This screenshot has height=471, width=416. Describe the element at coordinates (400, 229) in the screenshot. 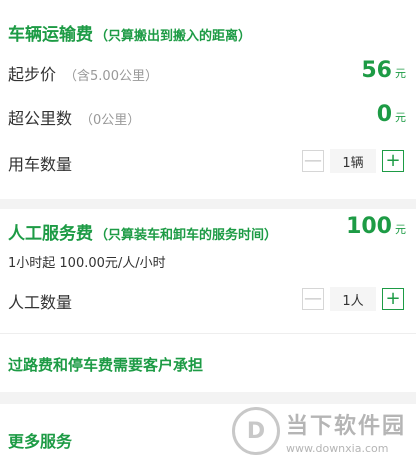

I see `labor-price-unit: 元` at that location.